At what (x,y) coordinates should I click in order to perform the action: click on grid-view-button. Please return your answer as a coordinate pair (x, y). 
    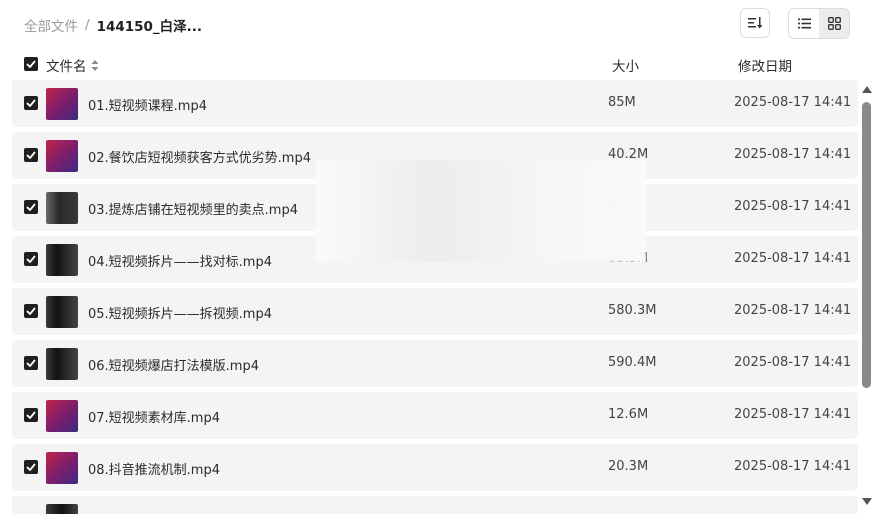
    Looking at the image, I should click on (834, 23).